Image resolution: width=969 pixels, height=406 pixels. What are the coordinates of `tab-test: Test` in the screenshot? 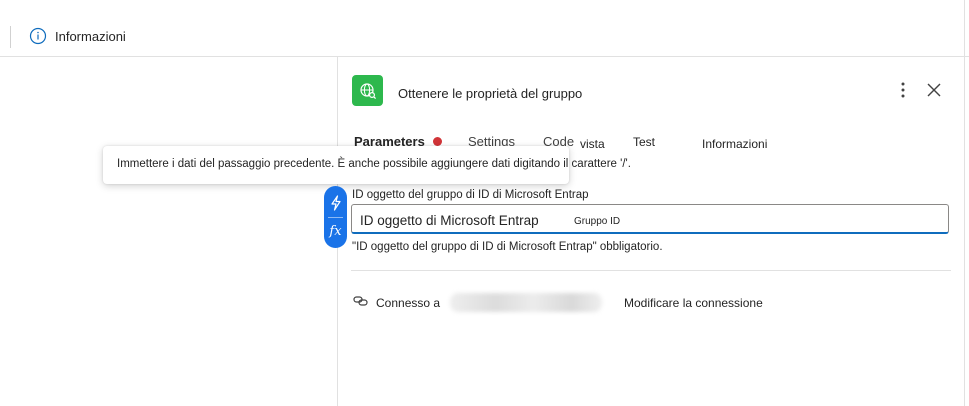 It's located at (644, 142).